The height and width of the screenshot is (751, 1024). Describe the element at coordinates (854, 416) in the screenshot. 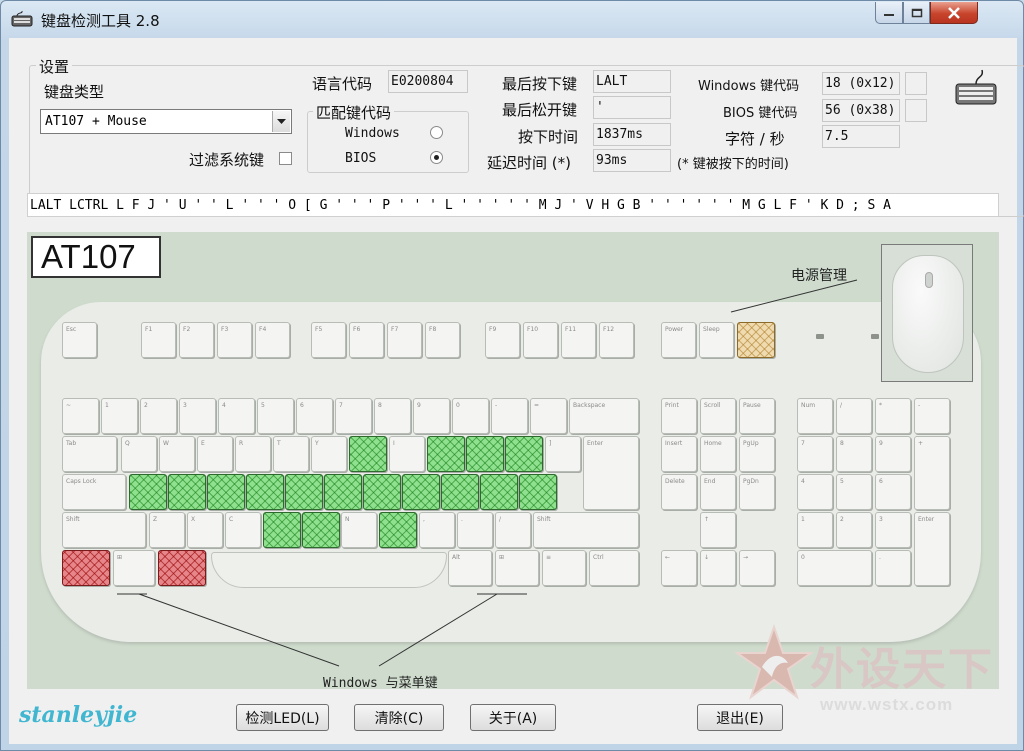

I see `key-num-divide: /` at that location.